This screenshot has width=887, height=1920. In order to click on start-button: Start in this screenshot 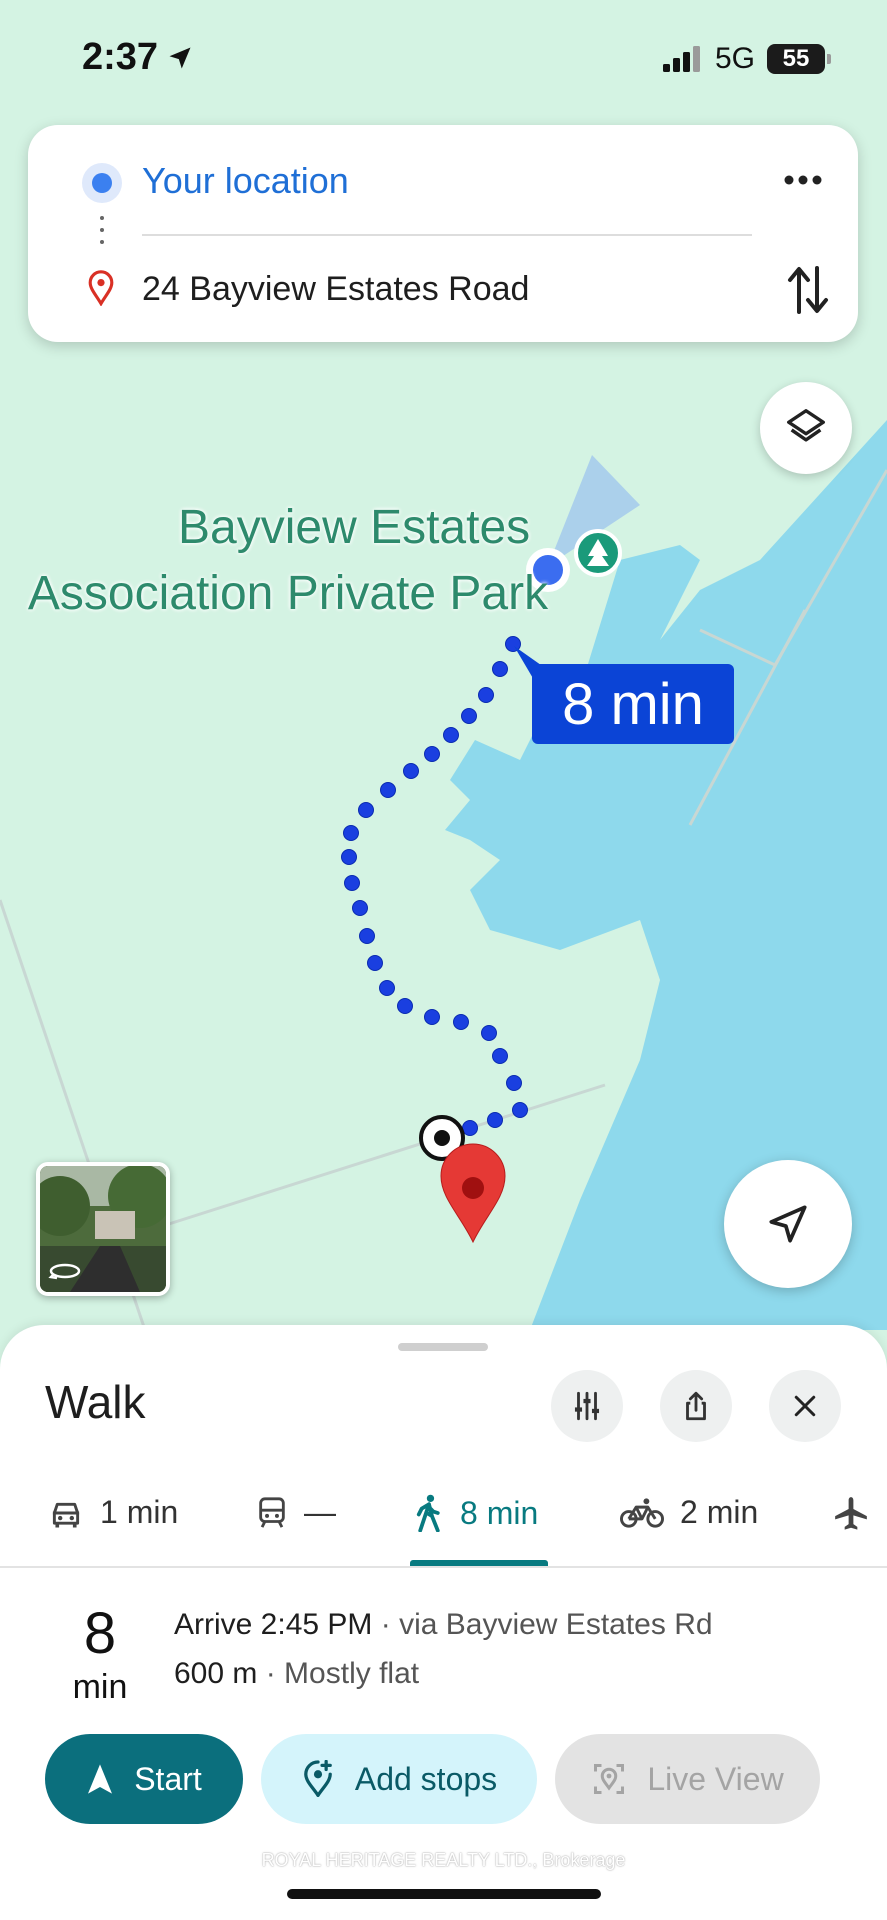, I will do `click(144, 1779)`.